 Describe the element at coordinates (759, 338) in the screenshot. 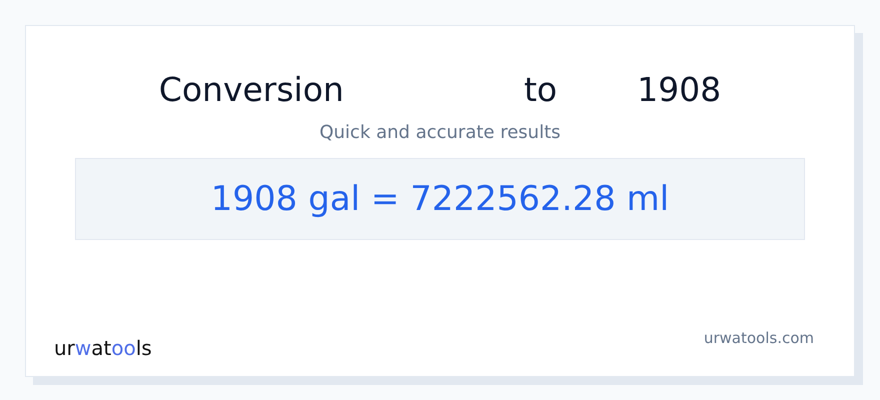

I see `site-link: urwatools.com` at that location.